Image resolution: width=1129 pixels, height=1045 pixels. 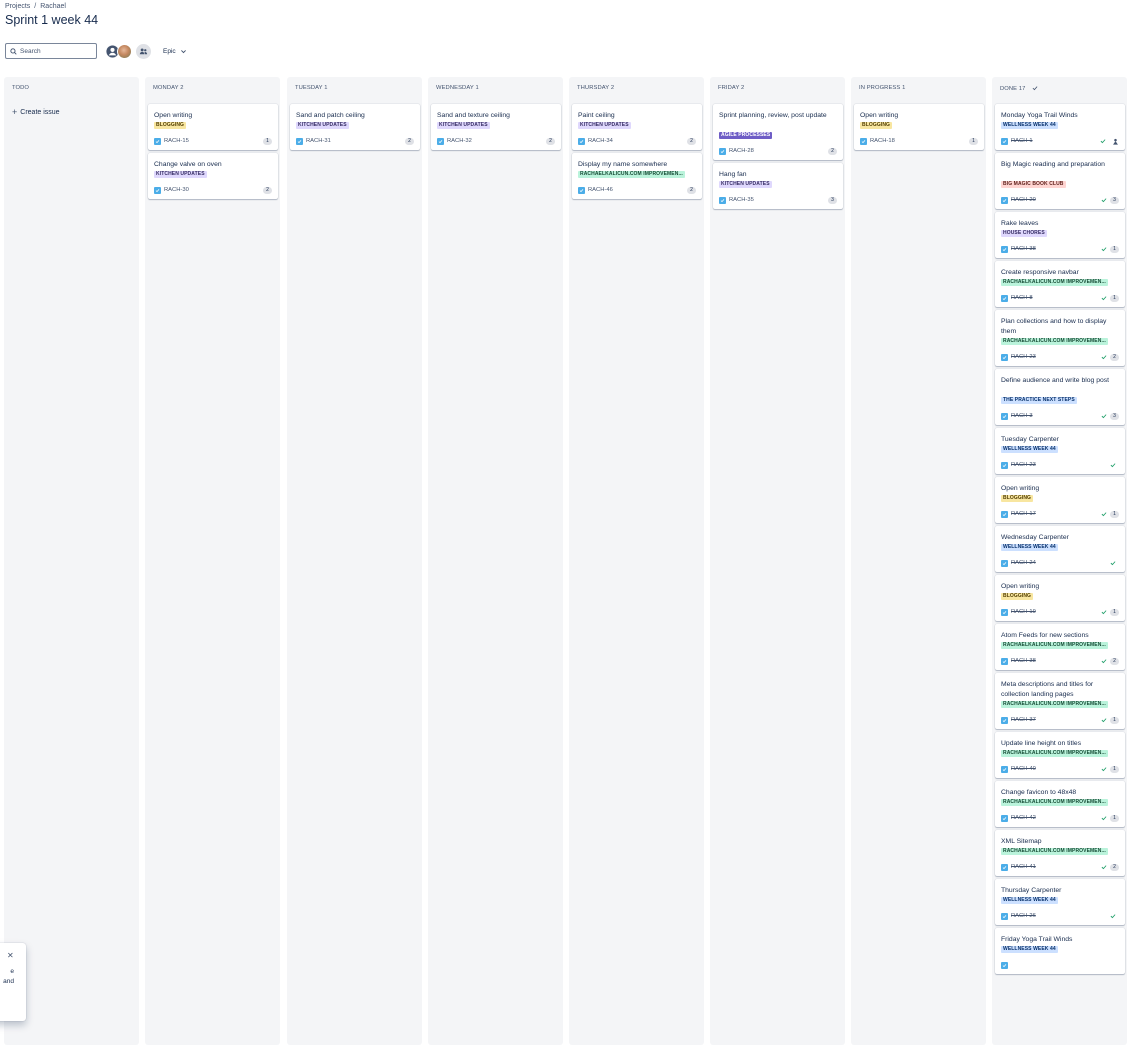 I want to click on add-people-button, so click(x=143, y=51).